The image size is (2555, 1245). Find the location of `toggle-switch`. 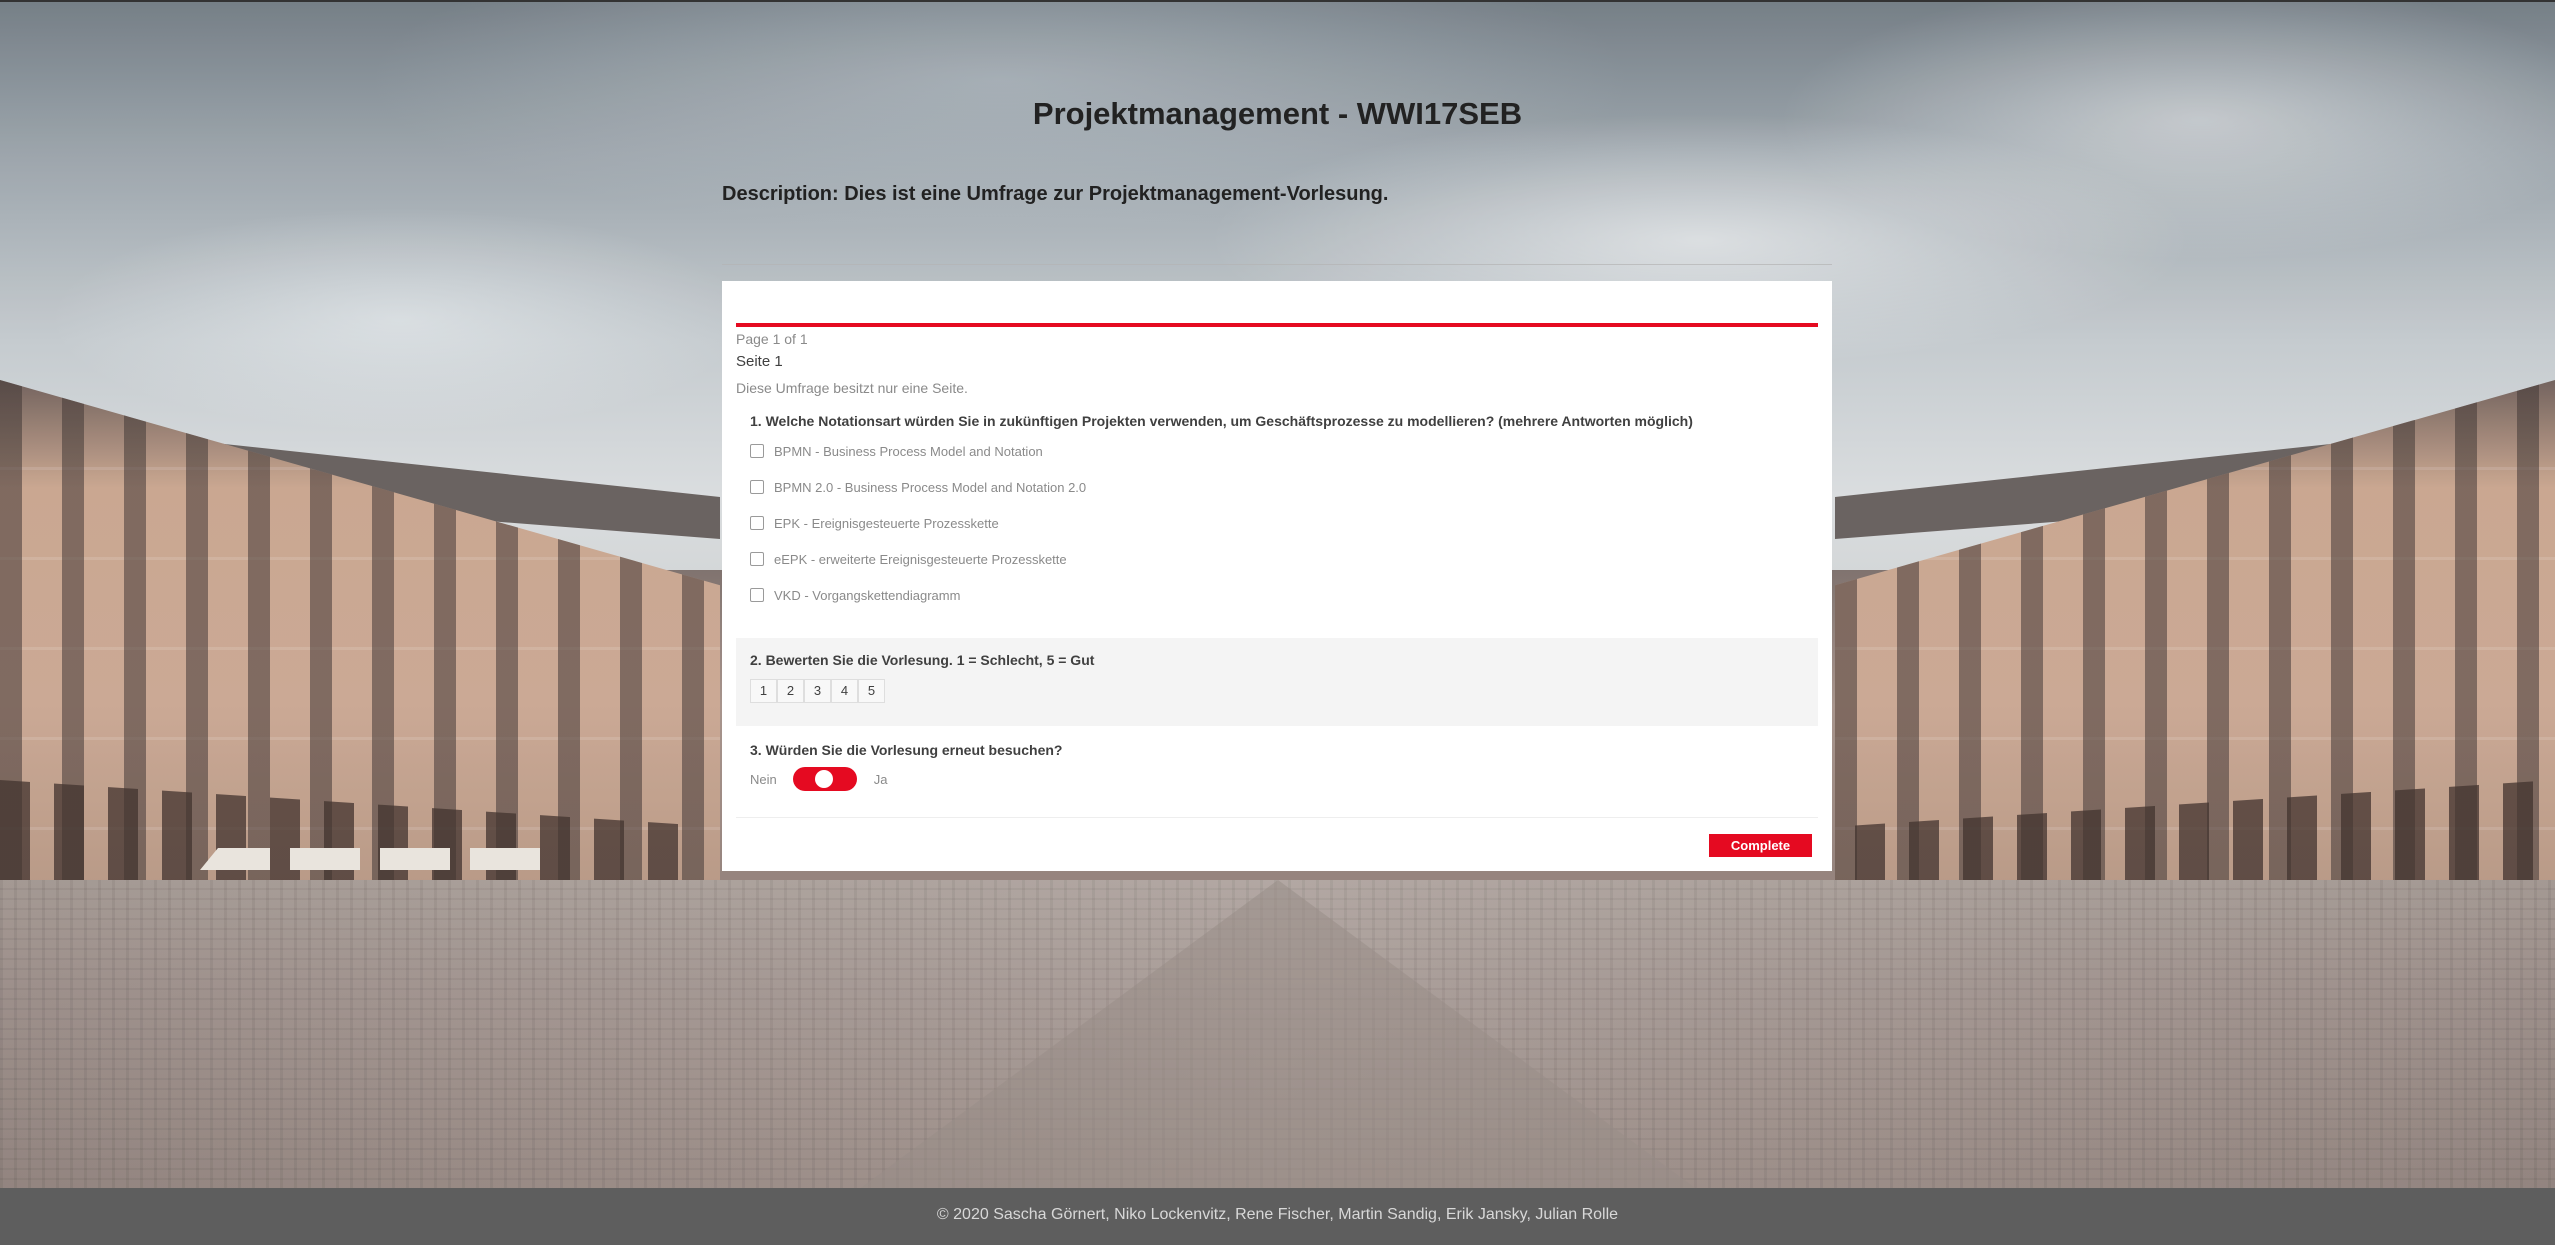

toggle-switch is located at coordinates (824, 779).